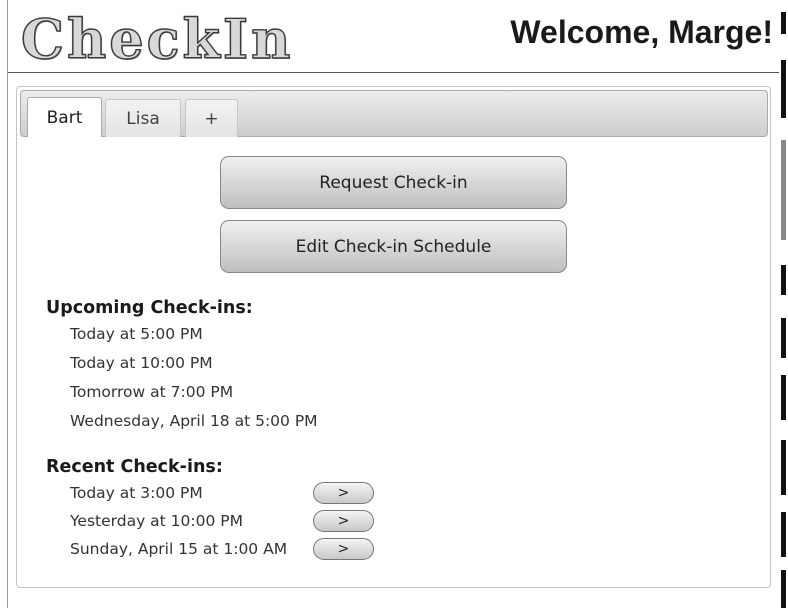 This screenshot has width=788, height=608. What do you see at coordinates (783, 304) in the screenshot?
I see `window-right-edge` at bounding box center [783, 304].